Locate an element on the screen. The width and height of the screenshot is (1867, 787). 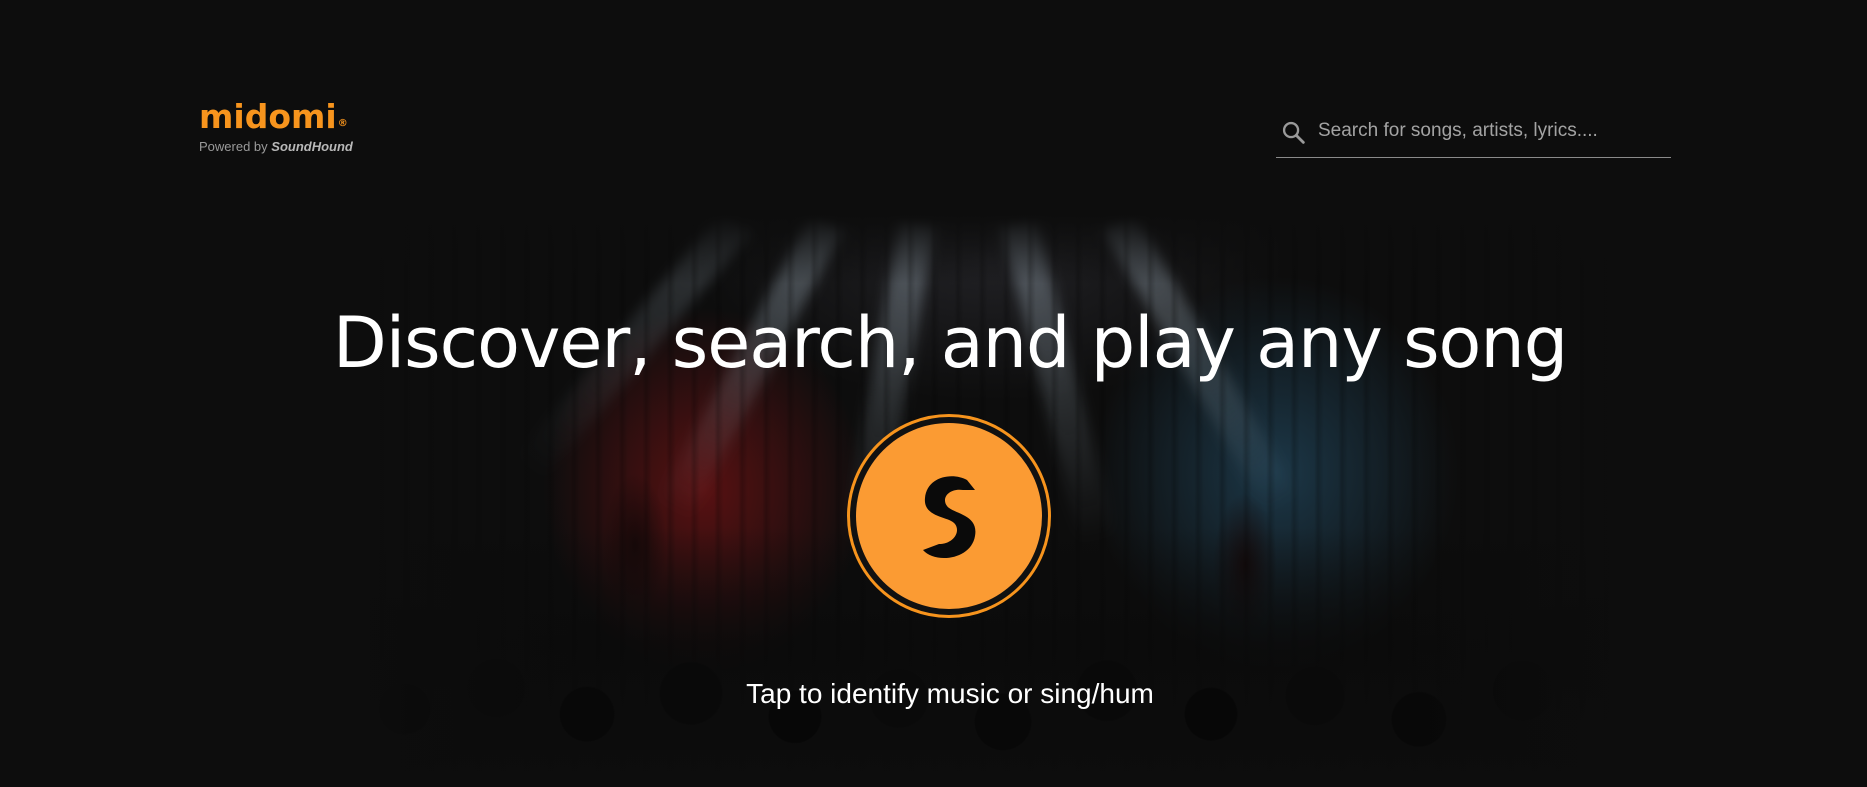
tap-to-identify-label: Tap to identify music or sing/hum is located at coordinates (950, 693).